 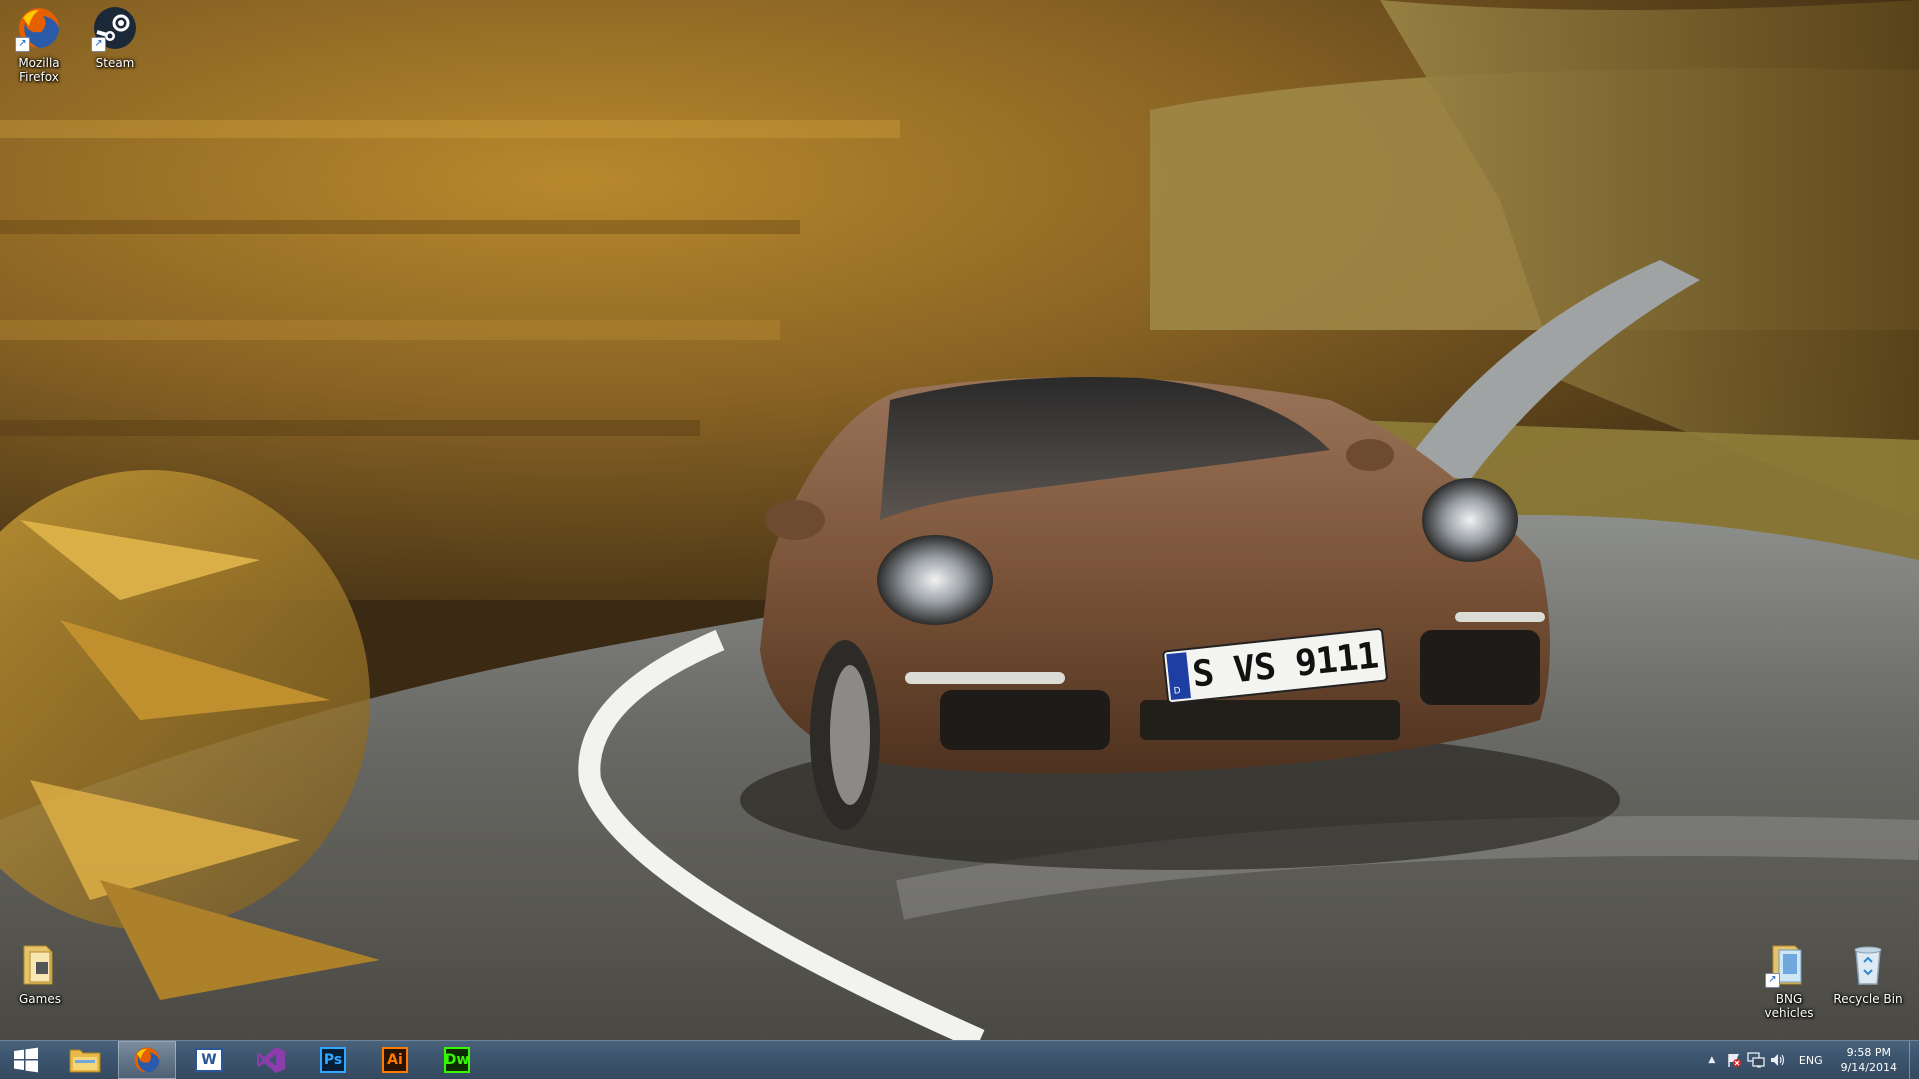 I want to click on desktop-icon-label: Recycle Bin, so click(x=1868, y=999).